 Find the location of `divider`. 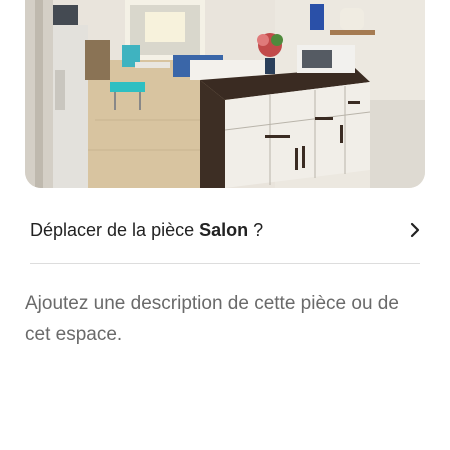

divider is located at coordinates (225, 263).